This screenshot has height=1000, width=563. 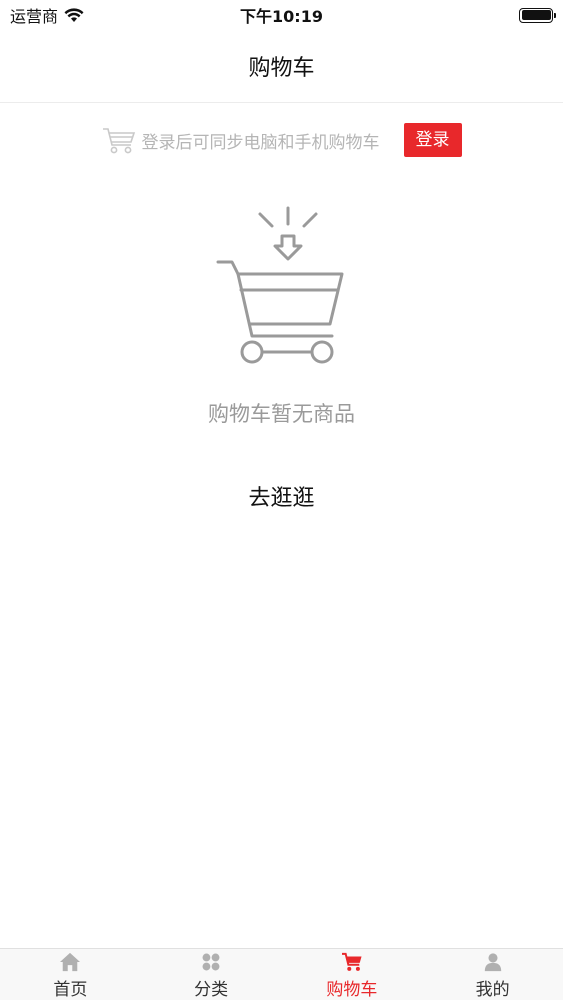 I want to click on login-banner: 登录后可同步电脑和手机购物车 登录, so click(x=281, y=140).